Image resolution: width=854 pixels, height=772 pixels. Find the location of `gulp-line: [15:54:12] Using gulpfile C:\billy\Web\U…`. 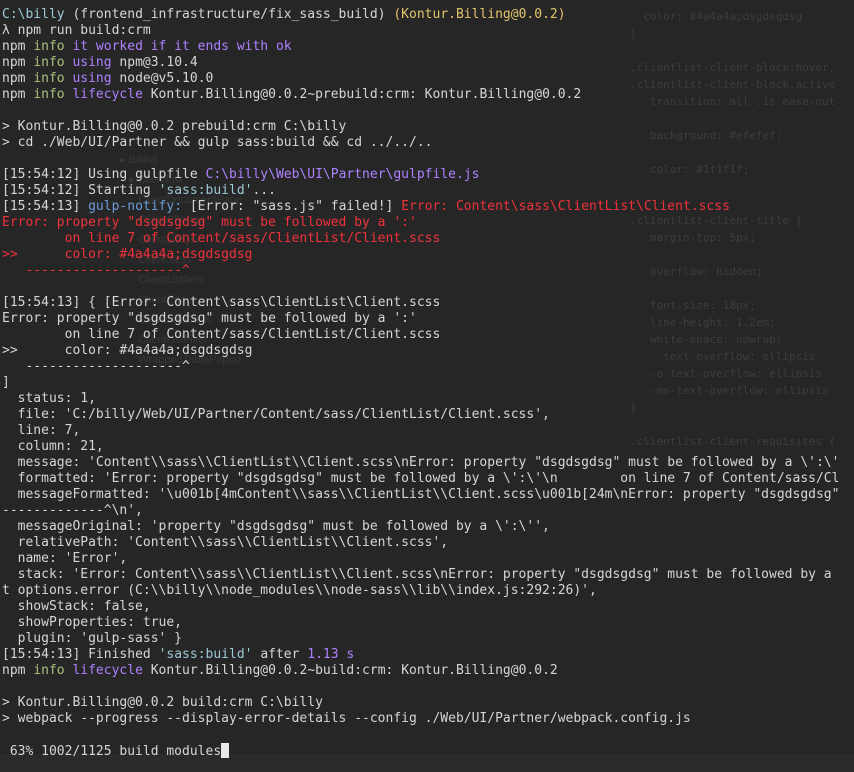

gulp-line: [15:54:12] Using gulpfile C:\billy\Web\U… is located at coordinates (241, 174).